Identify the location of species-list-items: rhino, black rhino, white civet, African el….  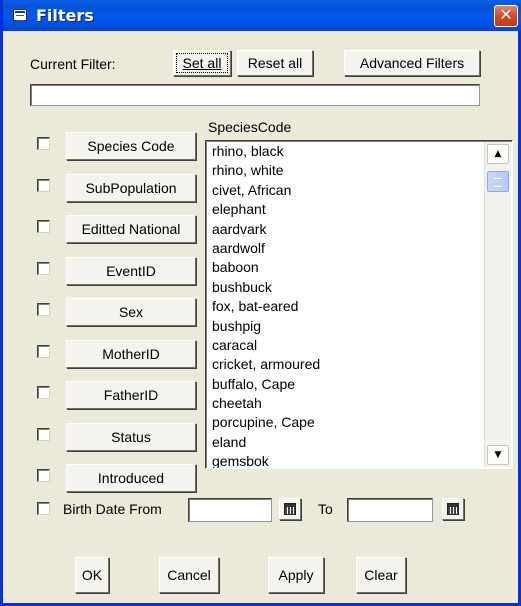
(266, 305).